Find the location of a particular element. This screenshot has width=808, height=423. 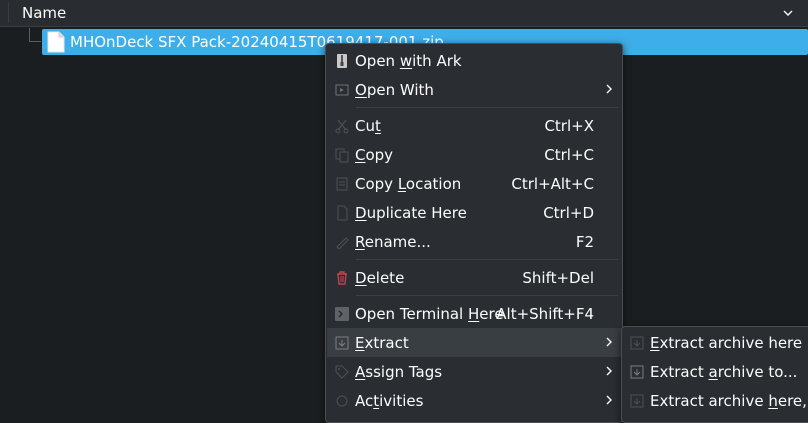

shortcut: Shift+Del is located at coordinates (558, 278).